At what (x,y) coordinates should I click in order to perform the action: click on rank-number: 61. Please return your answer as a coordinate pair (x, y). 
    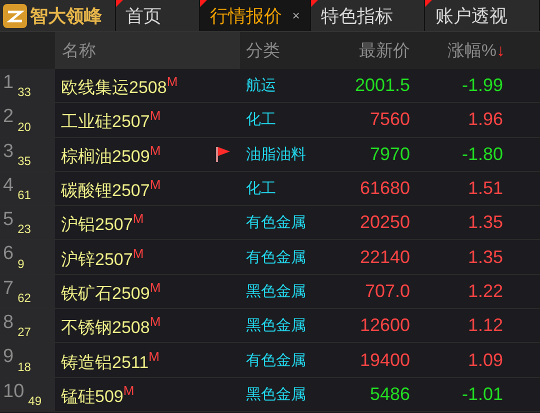
    Looking at the image, I should click on (24, 195).